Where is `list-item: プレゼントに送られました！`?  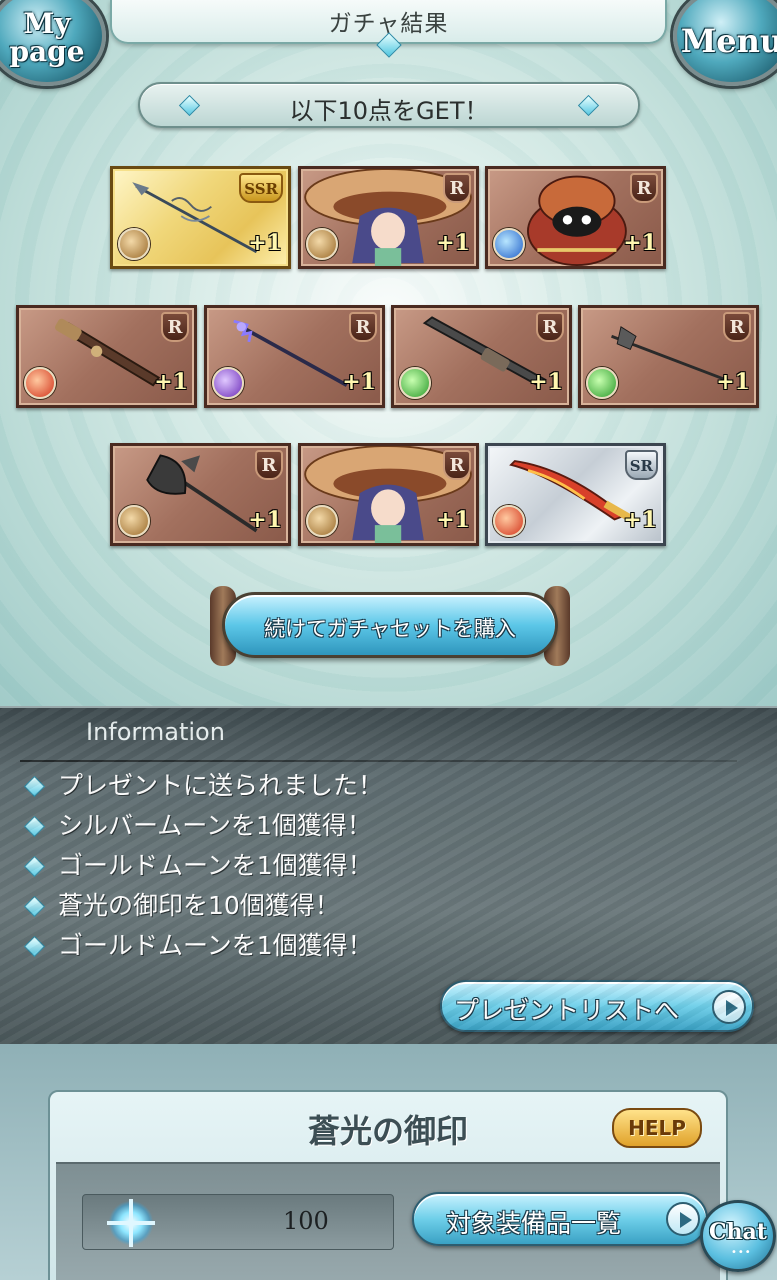
list-item: プレゼントに送られました！ is located at coordinates (202, 786).